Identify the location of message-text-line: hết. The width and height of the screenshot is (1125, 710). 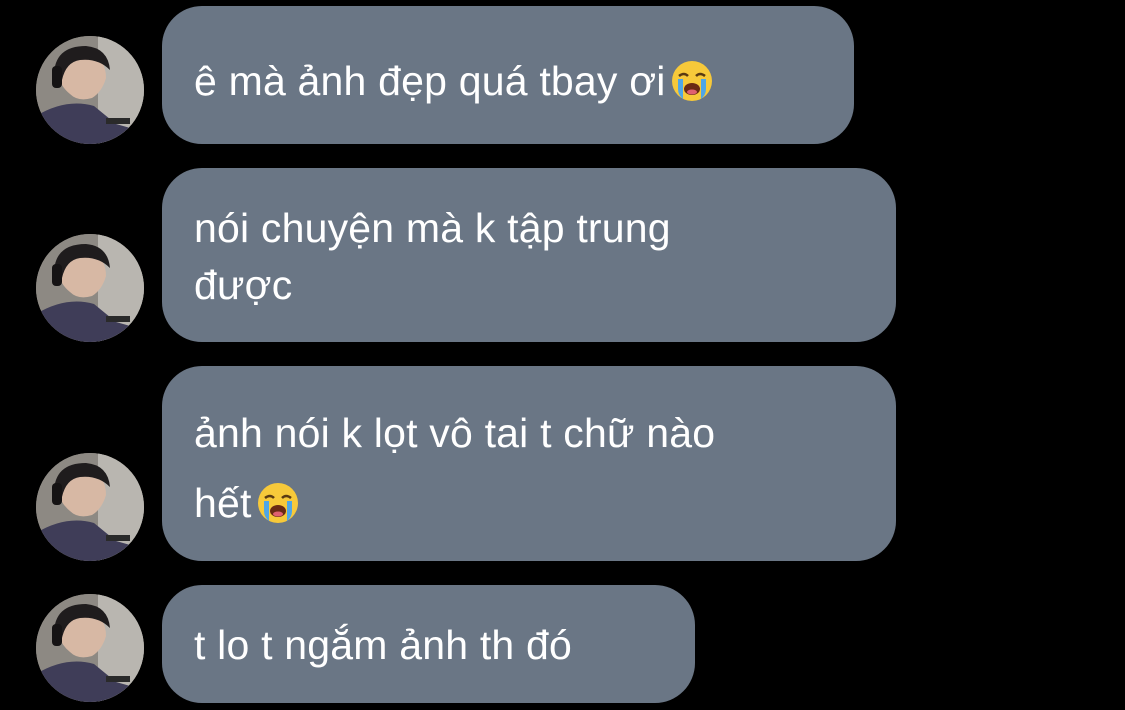
(529, 503).